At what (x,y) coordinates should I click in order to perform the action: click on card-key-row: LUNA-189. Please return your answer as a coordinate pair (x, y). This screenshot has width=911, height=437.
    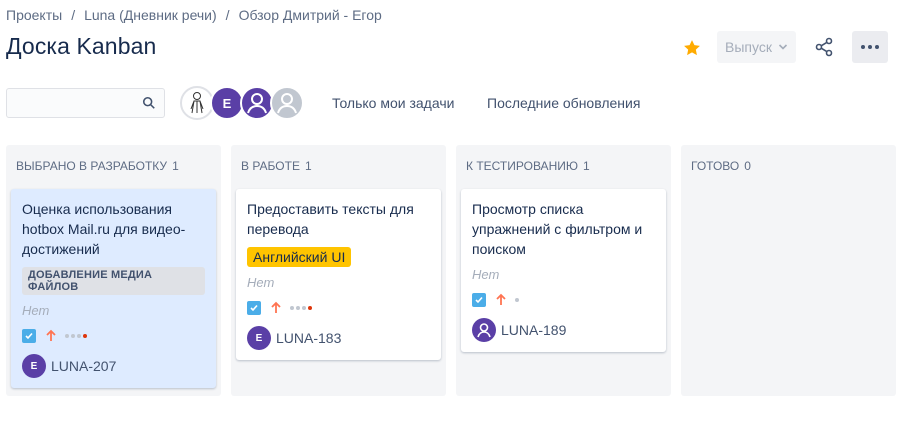
    Looking at the image, I should click on (563, 330).